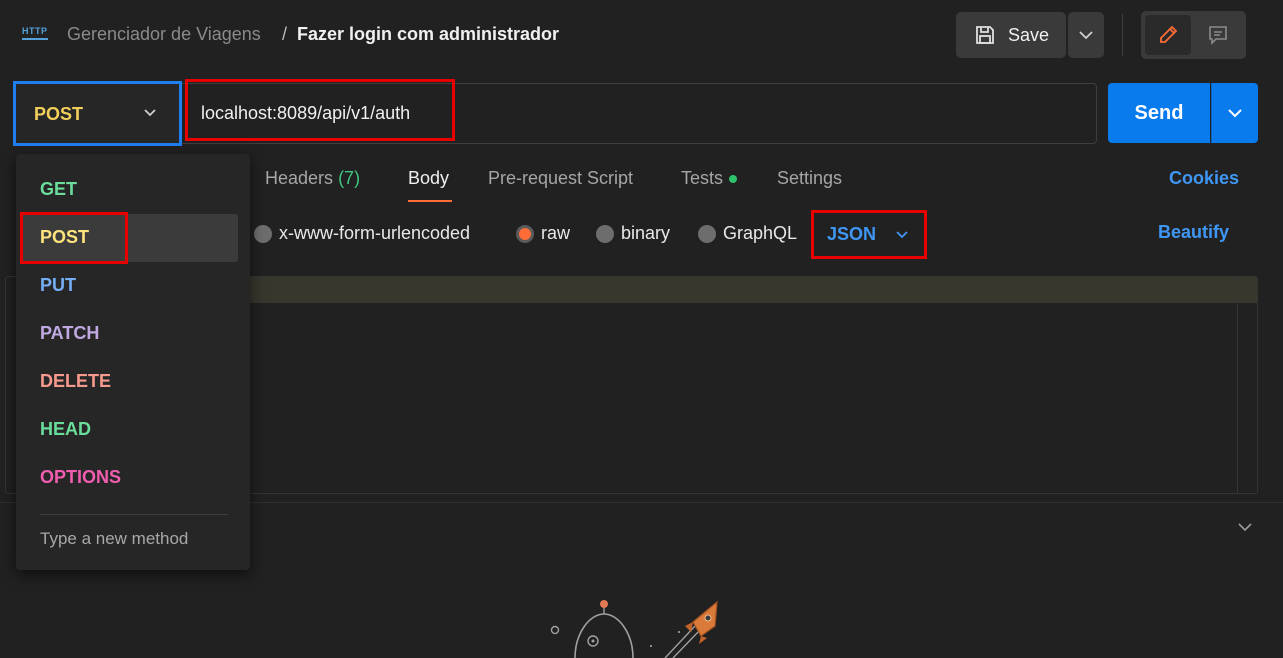 The image size is (1283, 658). Describe the element at coordinates (1159, 113) in the screenshot. I see `send-button: Send` at that location.